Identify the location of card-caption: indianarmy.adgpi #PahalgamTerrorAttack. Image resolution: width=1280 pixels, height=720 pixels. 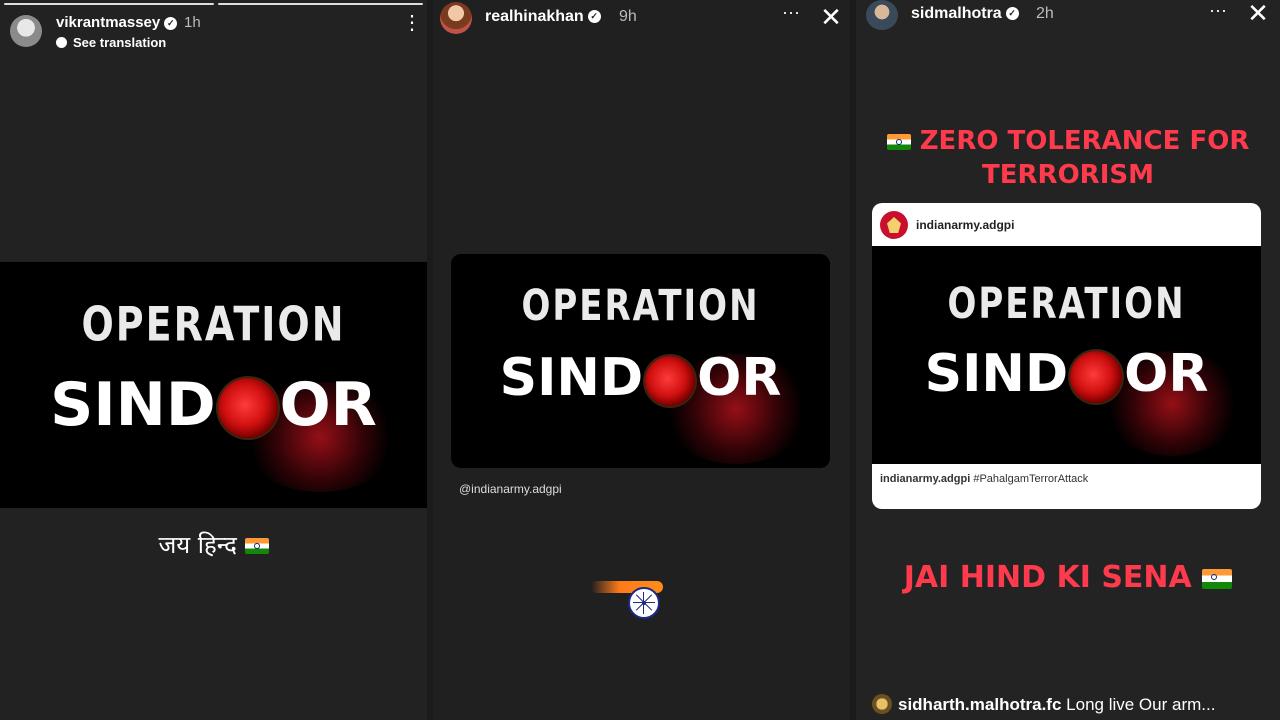
(984, 479).